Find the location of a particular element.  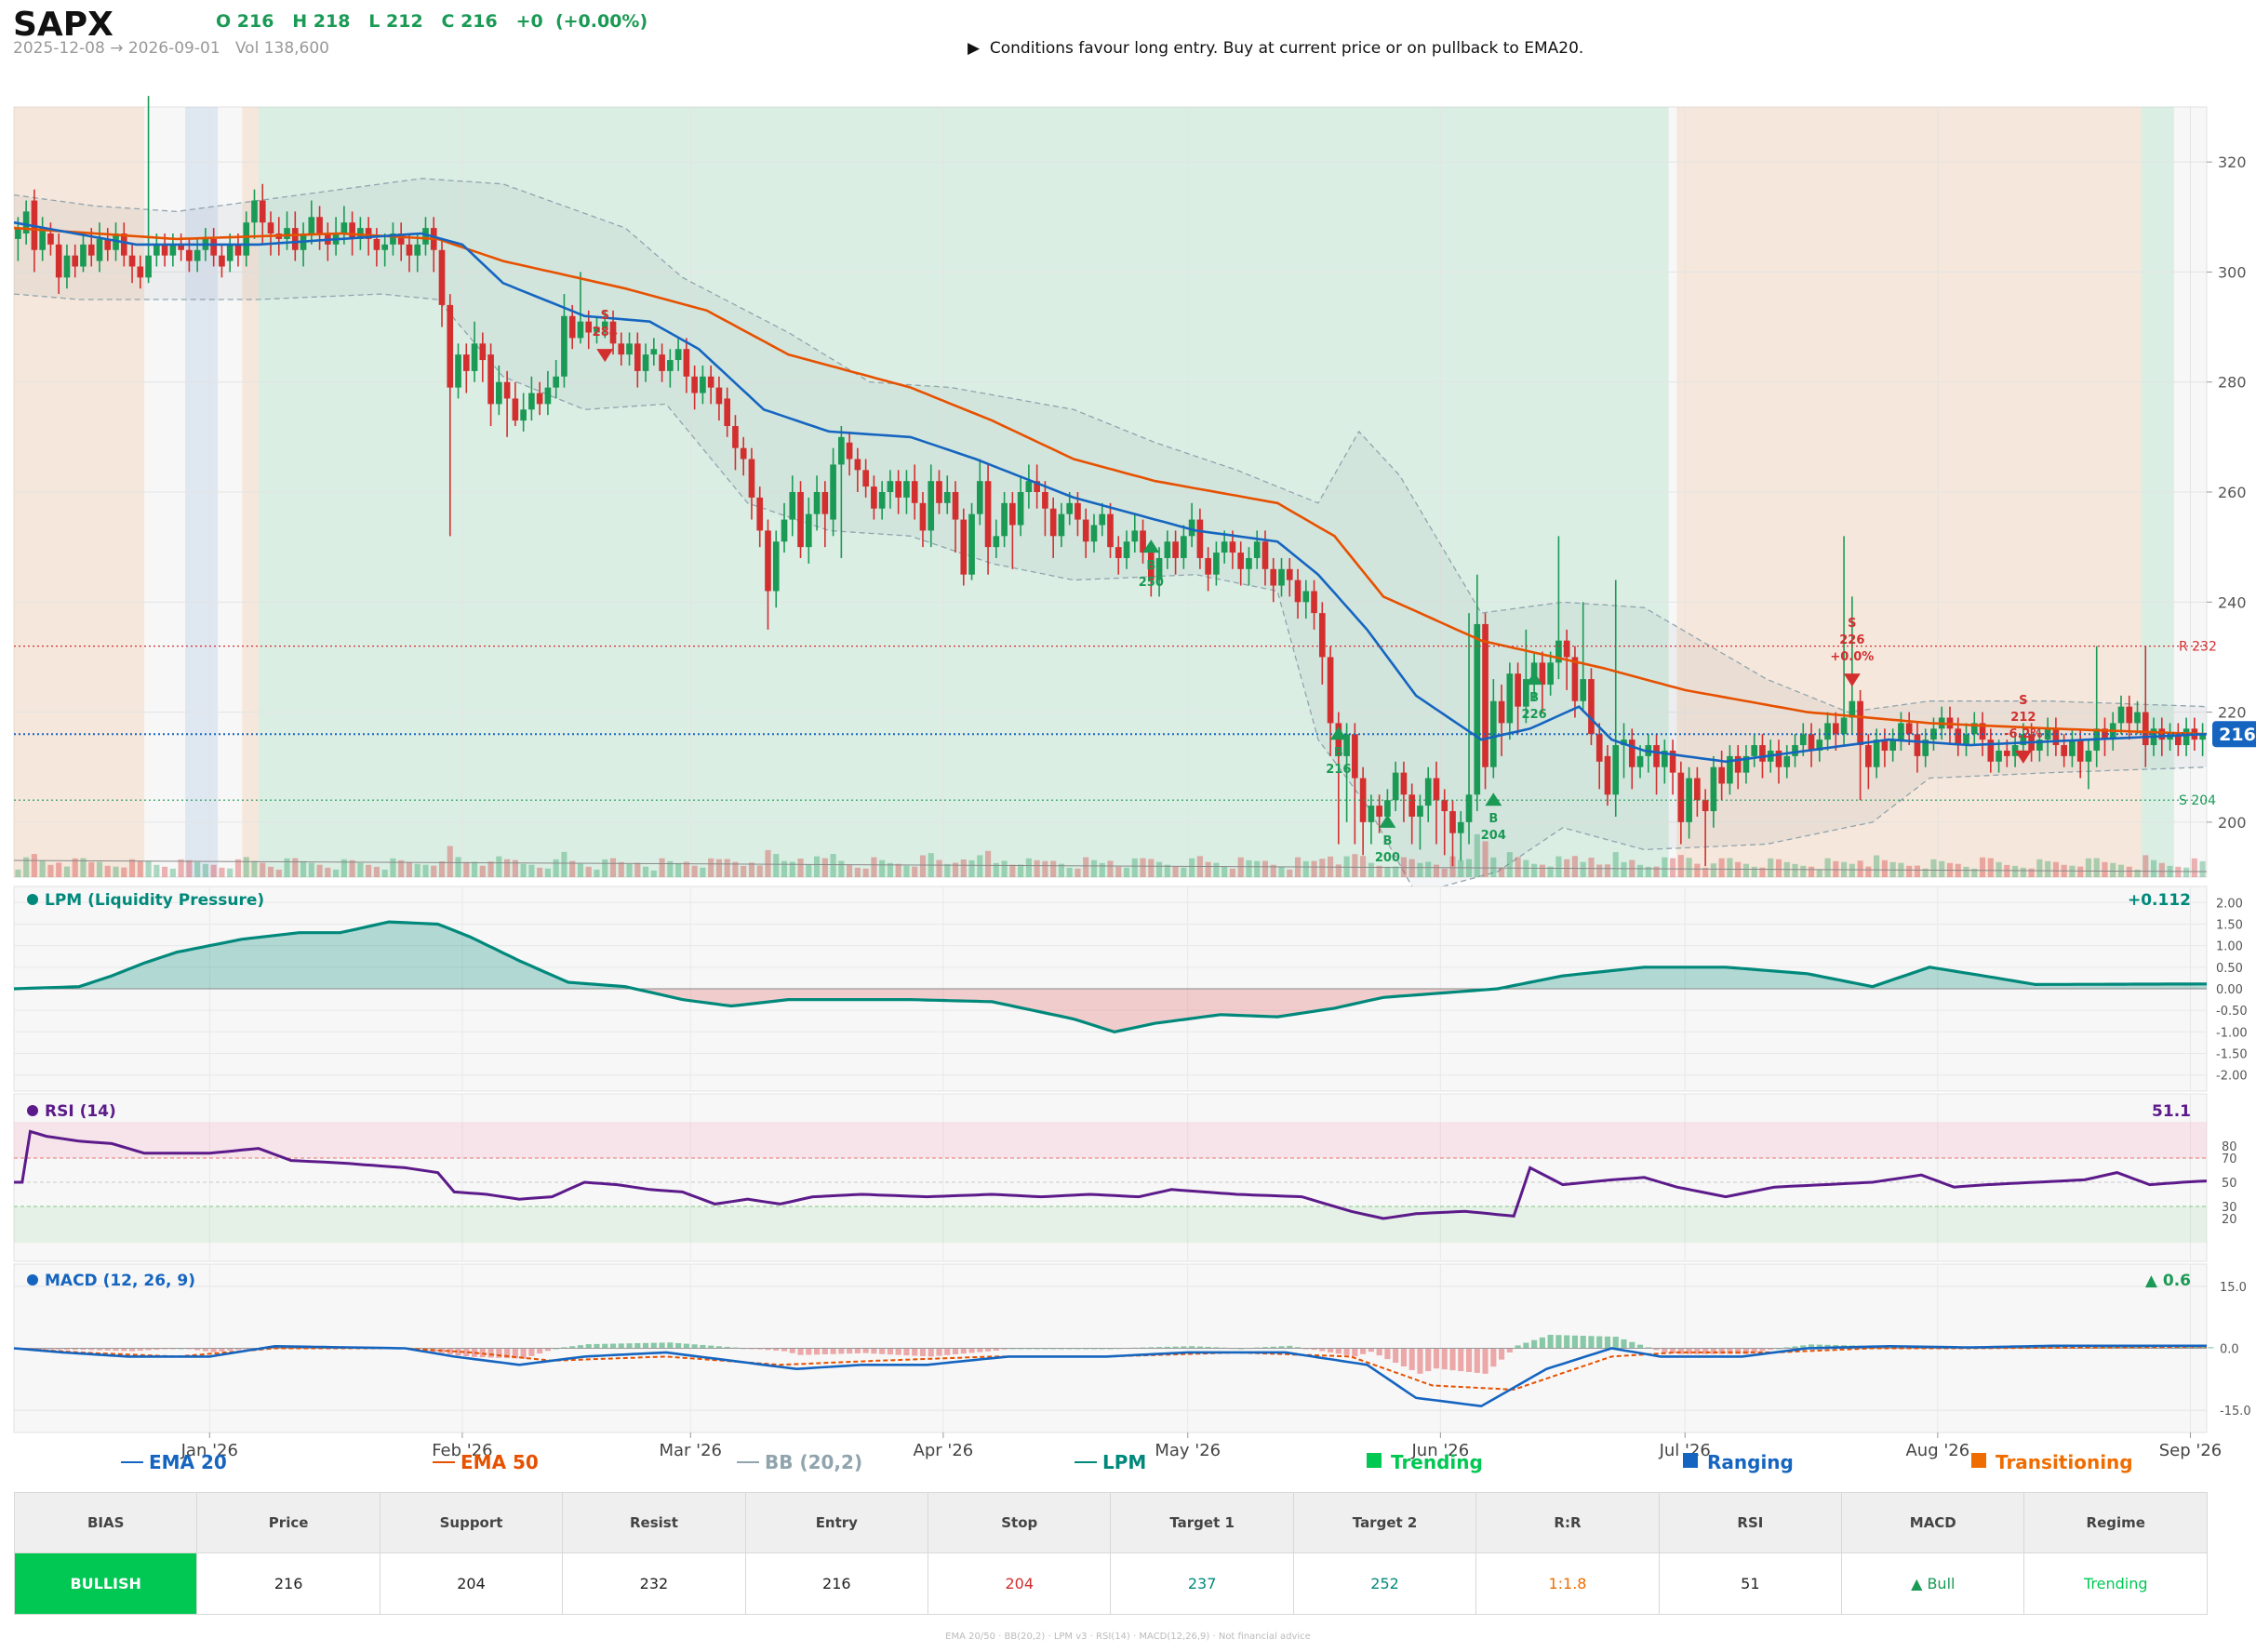

legend-square-swatch is located at coordinates (1691, 1460).